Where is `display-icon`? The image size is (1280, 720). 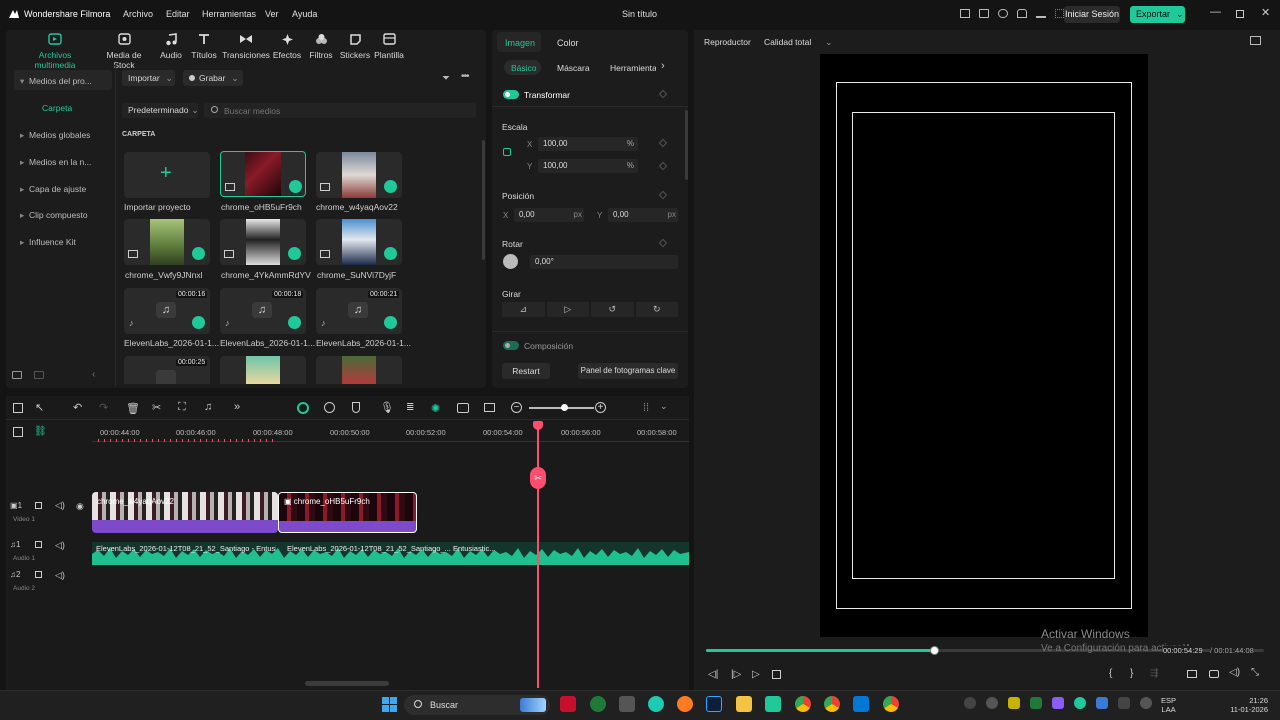
display-icon is located at coordinates (1192, 674).